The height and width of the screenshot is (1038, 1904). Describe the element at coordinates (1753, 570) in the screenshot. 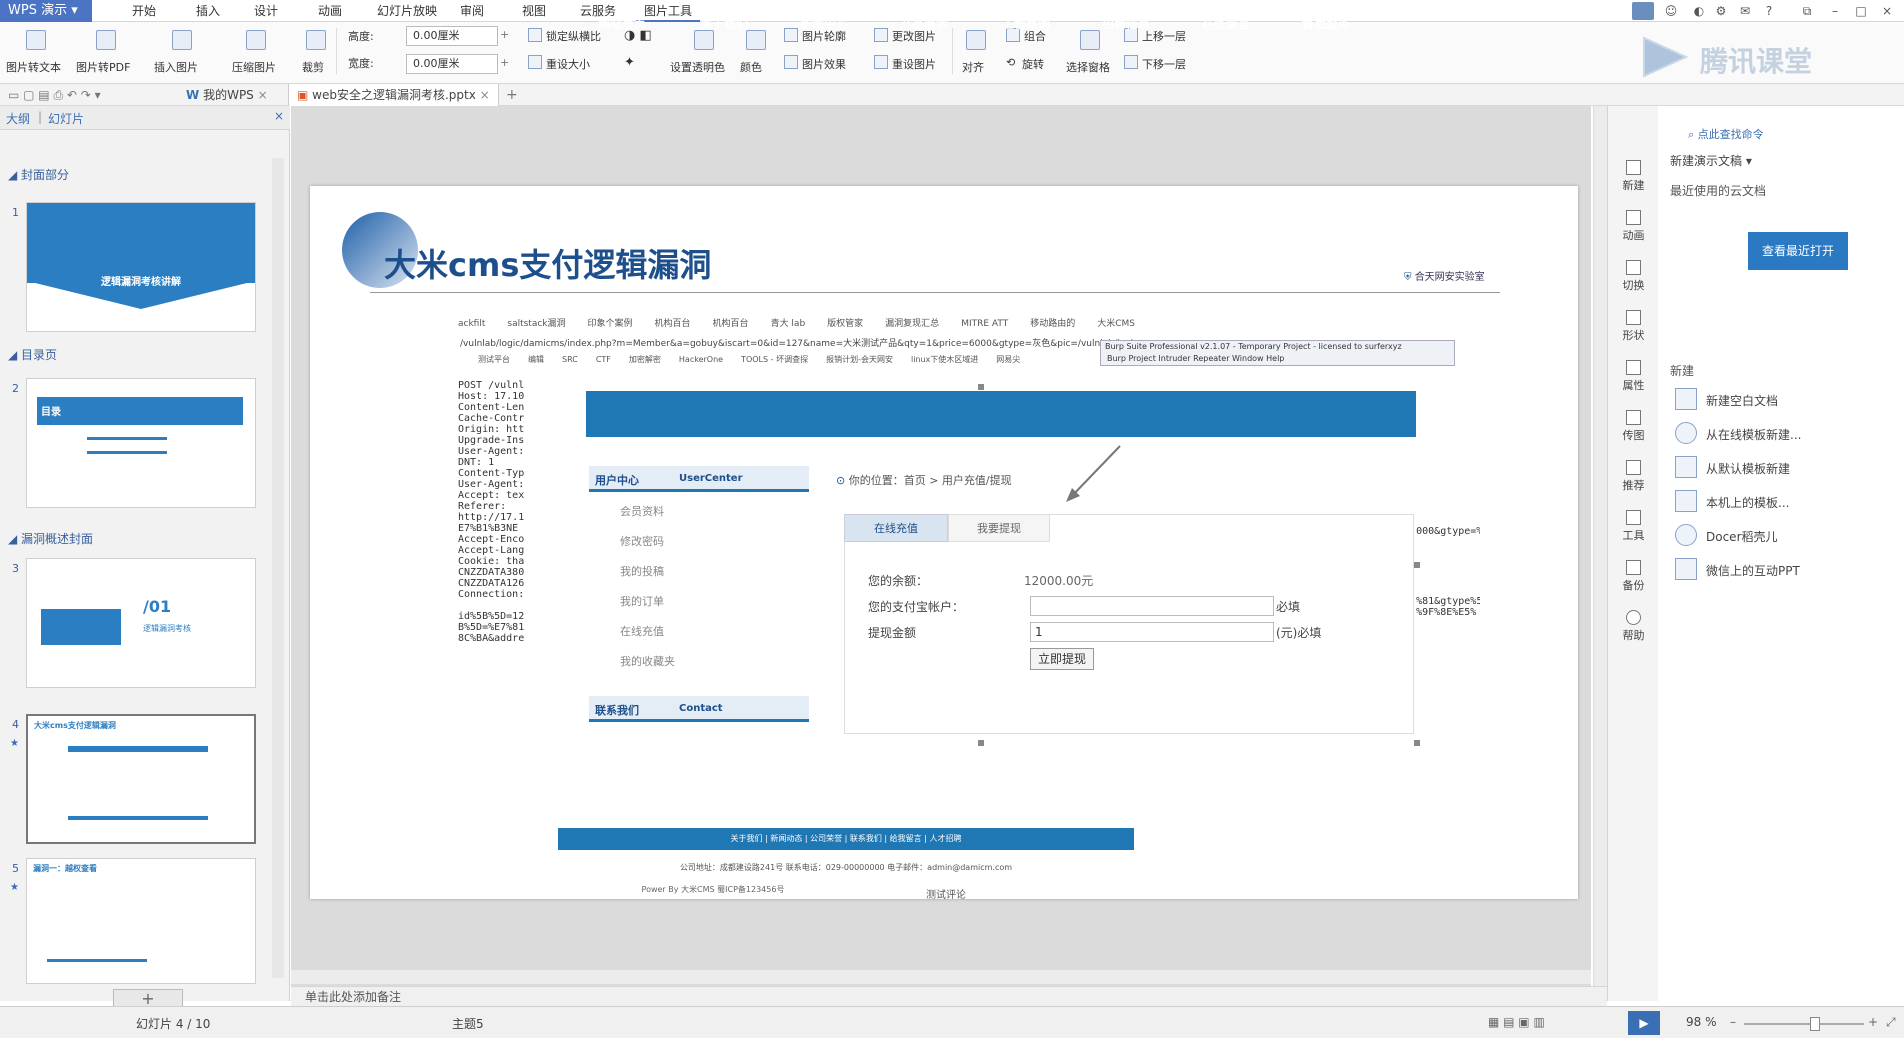

I see `wechat-interactive-ppt: 微信上的互动PPT` at that location.